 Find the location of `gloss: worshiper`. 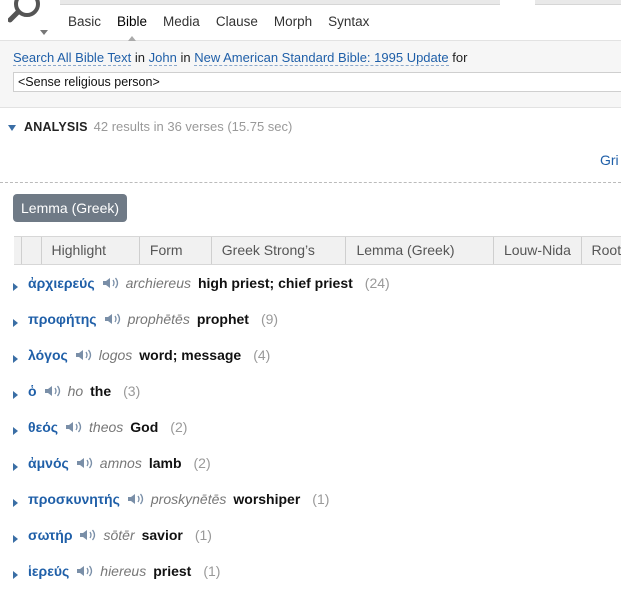

gloss: worshiper is located at coordinates (267, 499).